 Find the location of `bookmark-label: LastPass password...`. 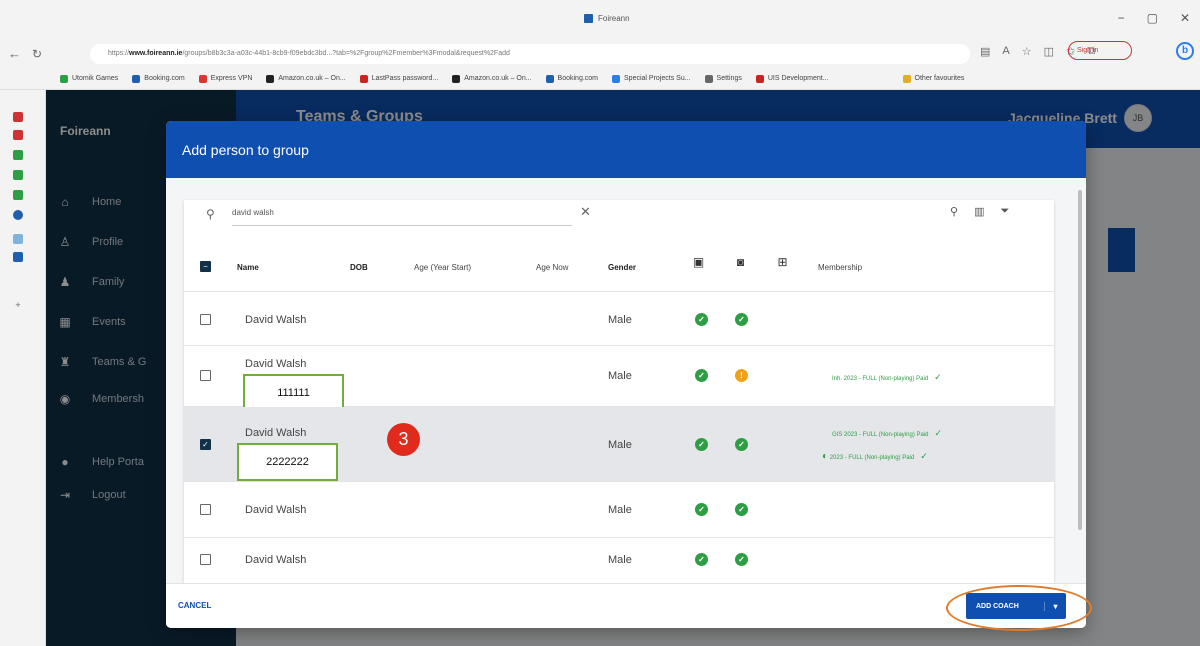

bookmark-label: LastPass password... is located at coordinates (405, 78).